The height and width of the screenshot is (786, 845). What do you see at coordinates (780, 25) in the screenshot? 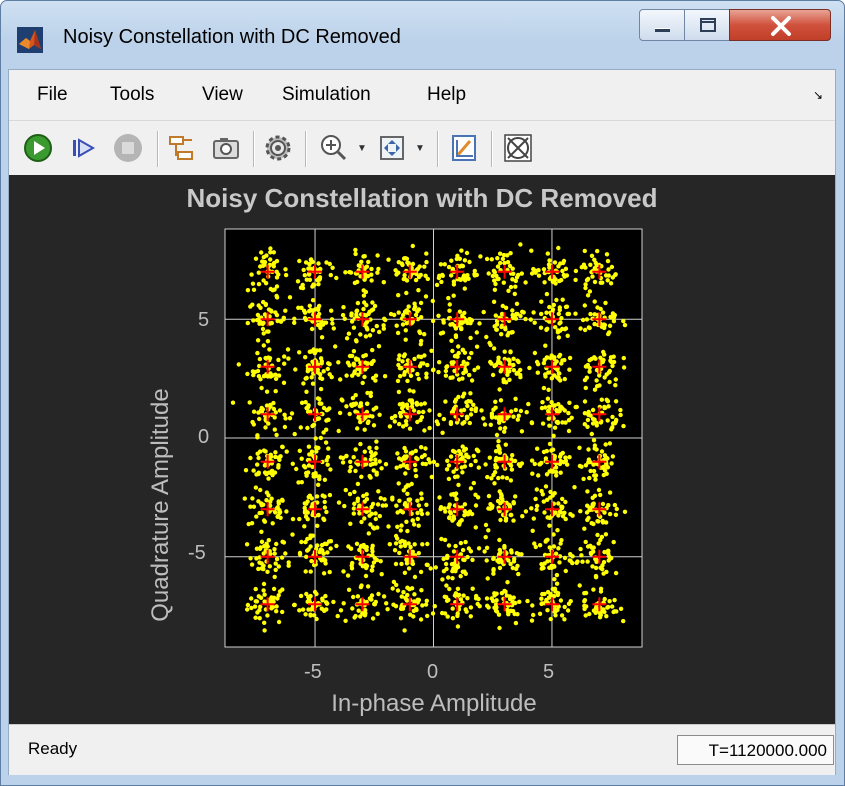
I see `close-button` at bounding box center [780, 25].